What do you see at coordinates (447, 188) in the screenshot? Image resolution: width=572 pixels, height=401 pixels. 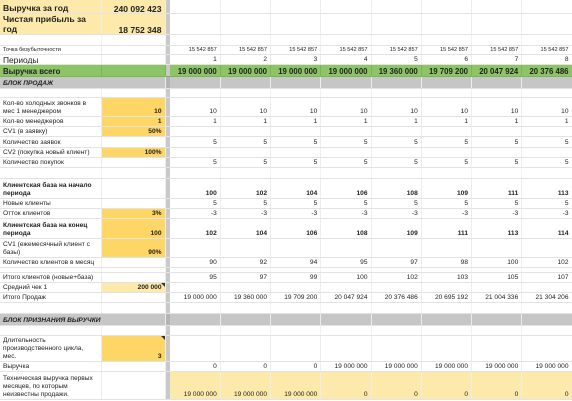 I see `value-cell: 109` at bounding box center [447, 188].